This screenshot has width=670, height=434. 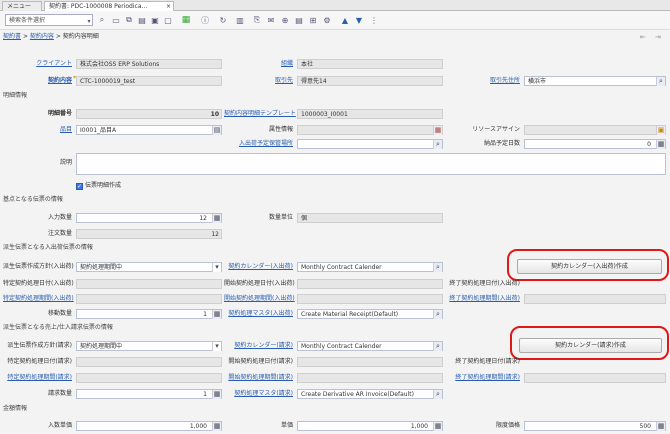 What do you see at coordinates (258, 314) in the screenshot?
I see `inout-master-label: 契約処理マスタ(入出荷)` at bounding box center [258, 314].